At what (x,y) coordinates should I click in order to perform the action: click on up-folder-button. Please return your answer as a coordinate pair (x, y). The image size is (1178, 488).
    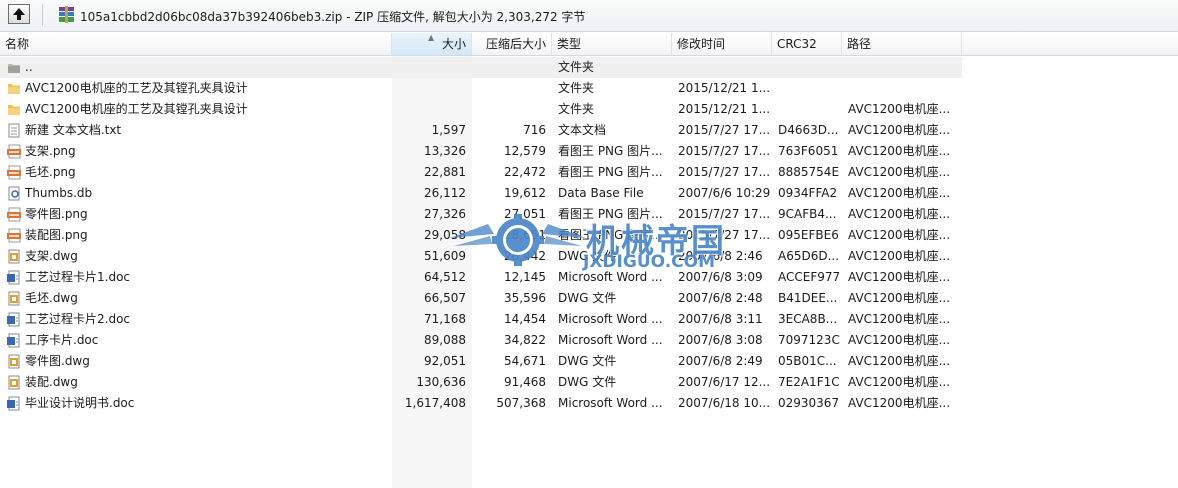
    Looking at the image, I should click on (19, 14).